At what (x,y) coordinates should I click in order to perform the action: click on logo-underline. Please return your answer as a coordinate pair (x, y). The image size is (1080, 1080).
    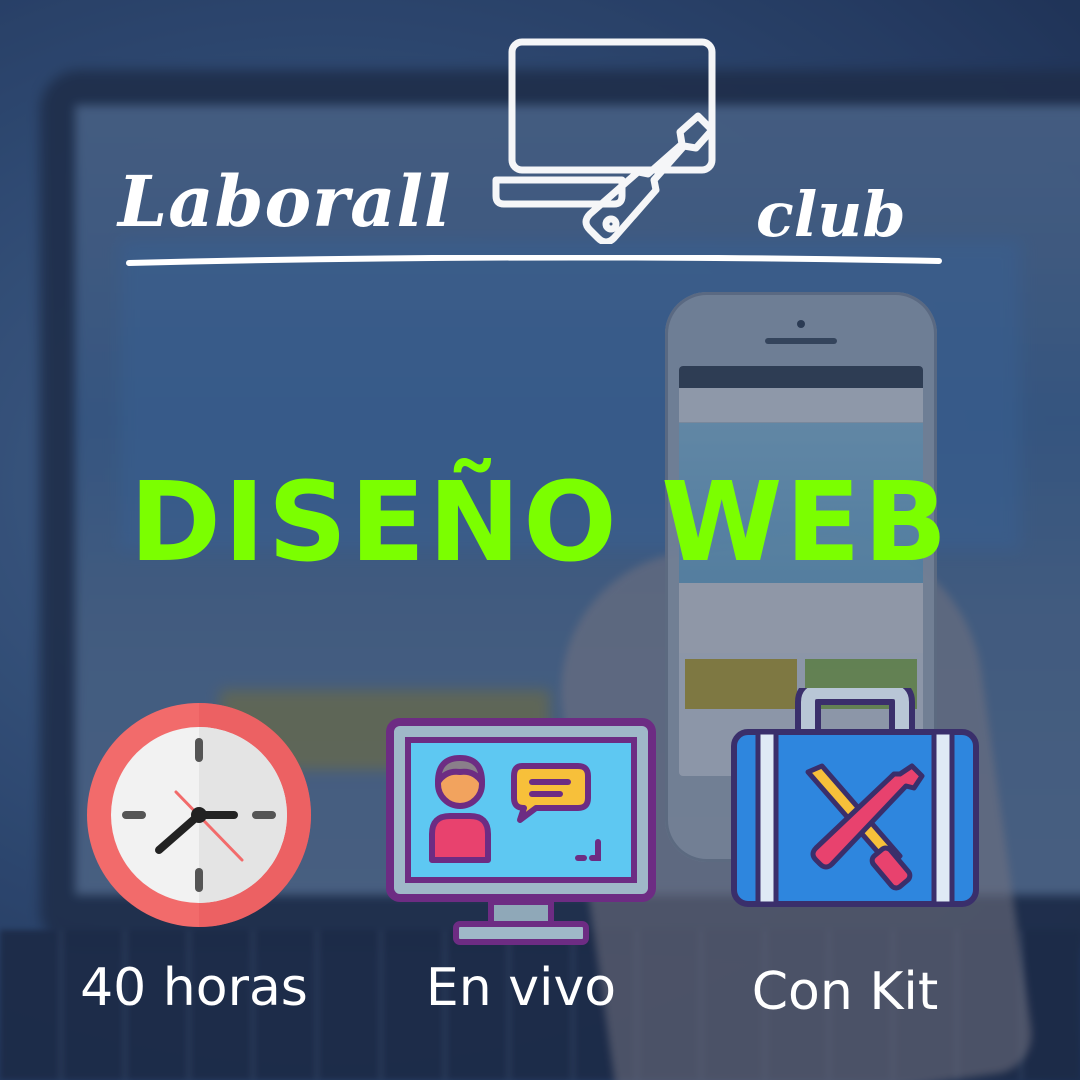
    Looking at the image, I should click on (534, 260).